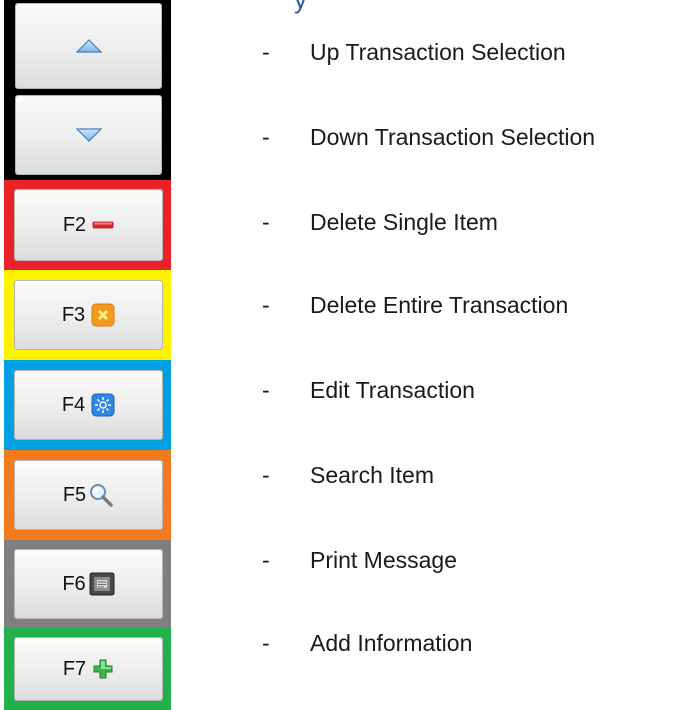 The image size is (673, 710). Describe the element at coordinates (88, 669) in the screenshot. I see `f7-add-information-button: F7` at that location.